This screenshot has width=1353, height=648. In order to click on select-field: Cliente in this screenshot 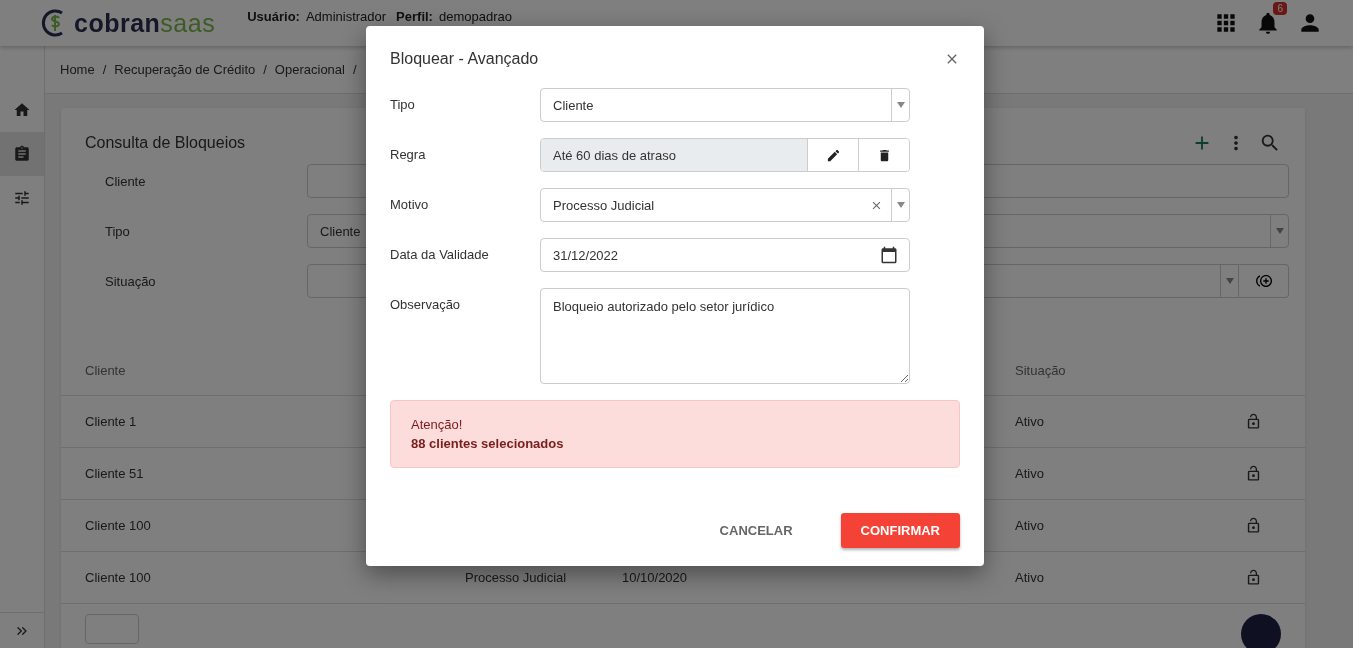, I will do `click(725, 105)`.